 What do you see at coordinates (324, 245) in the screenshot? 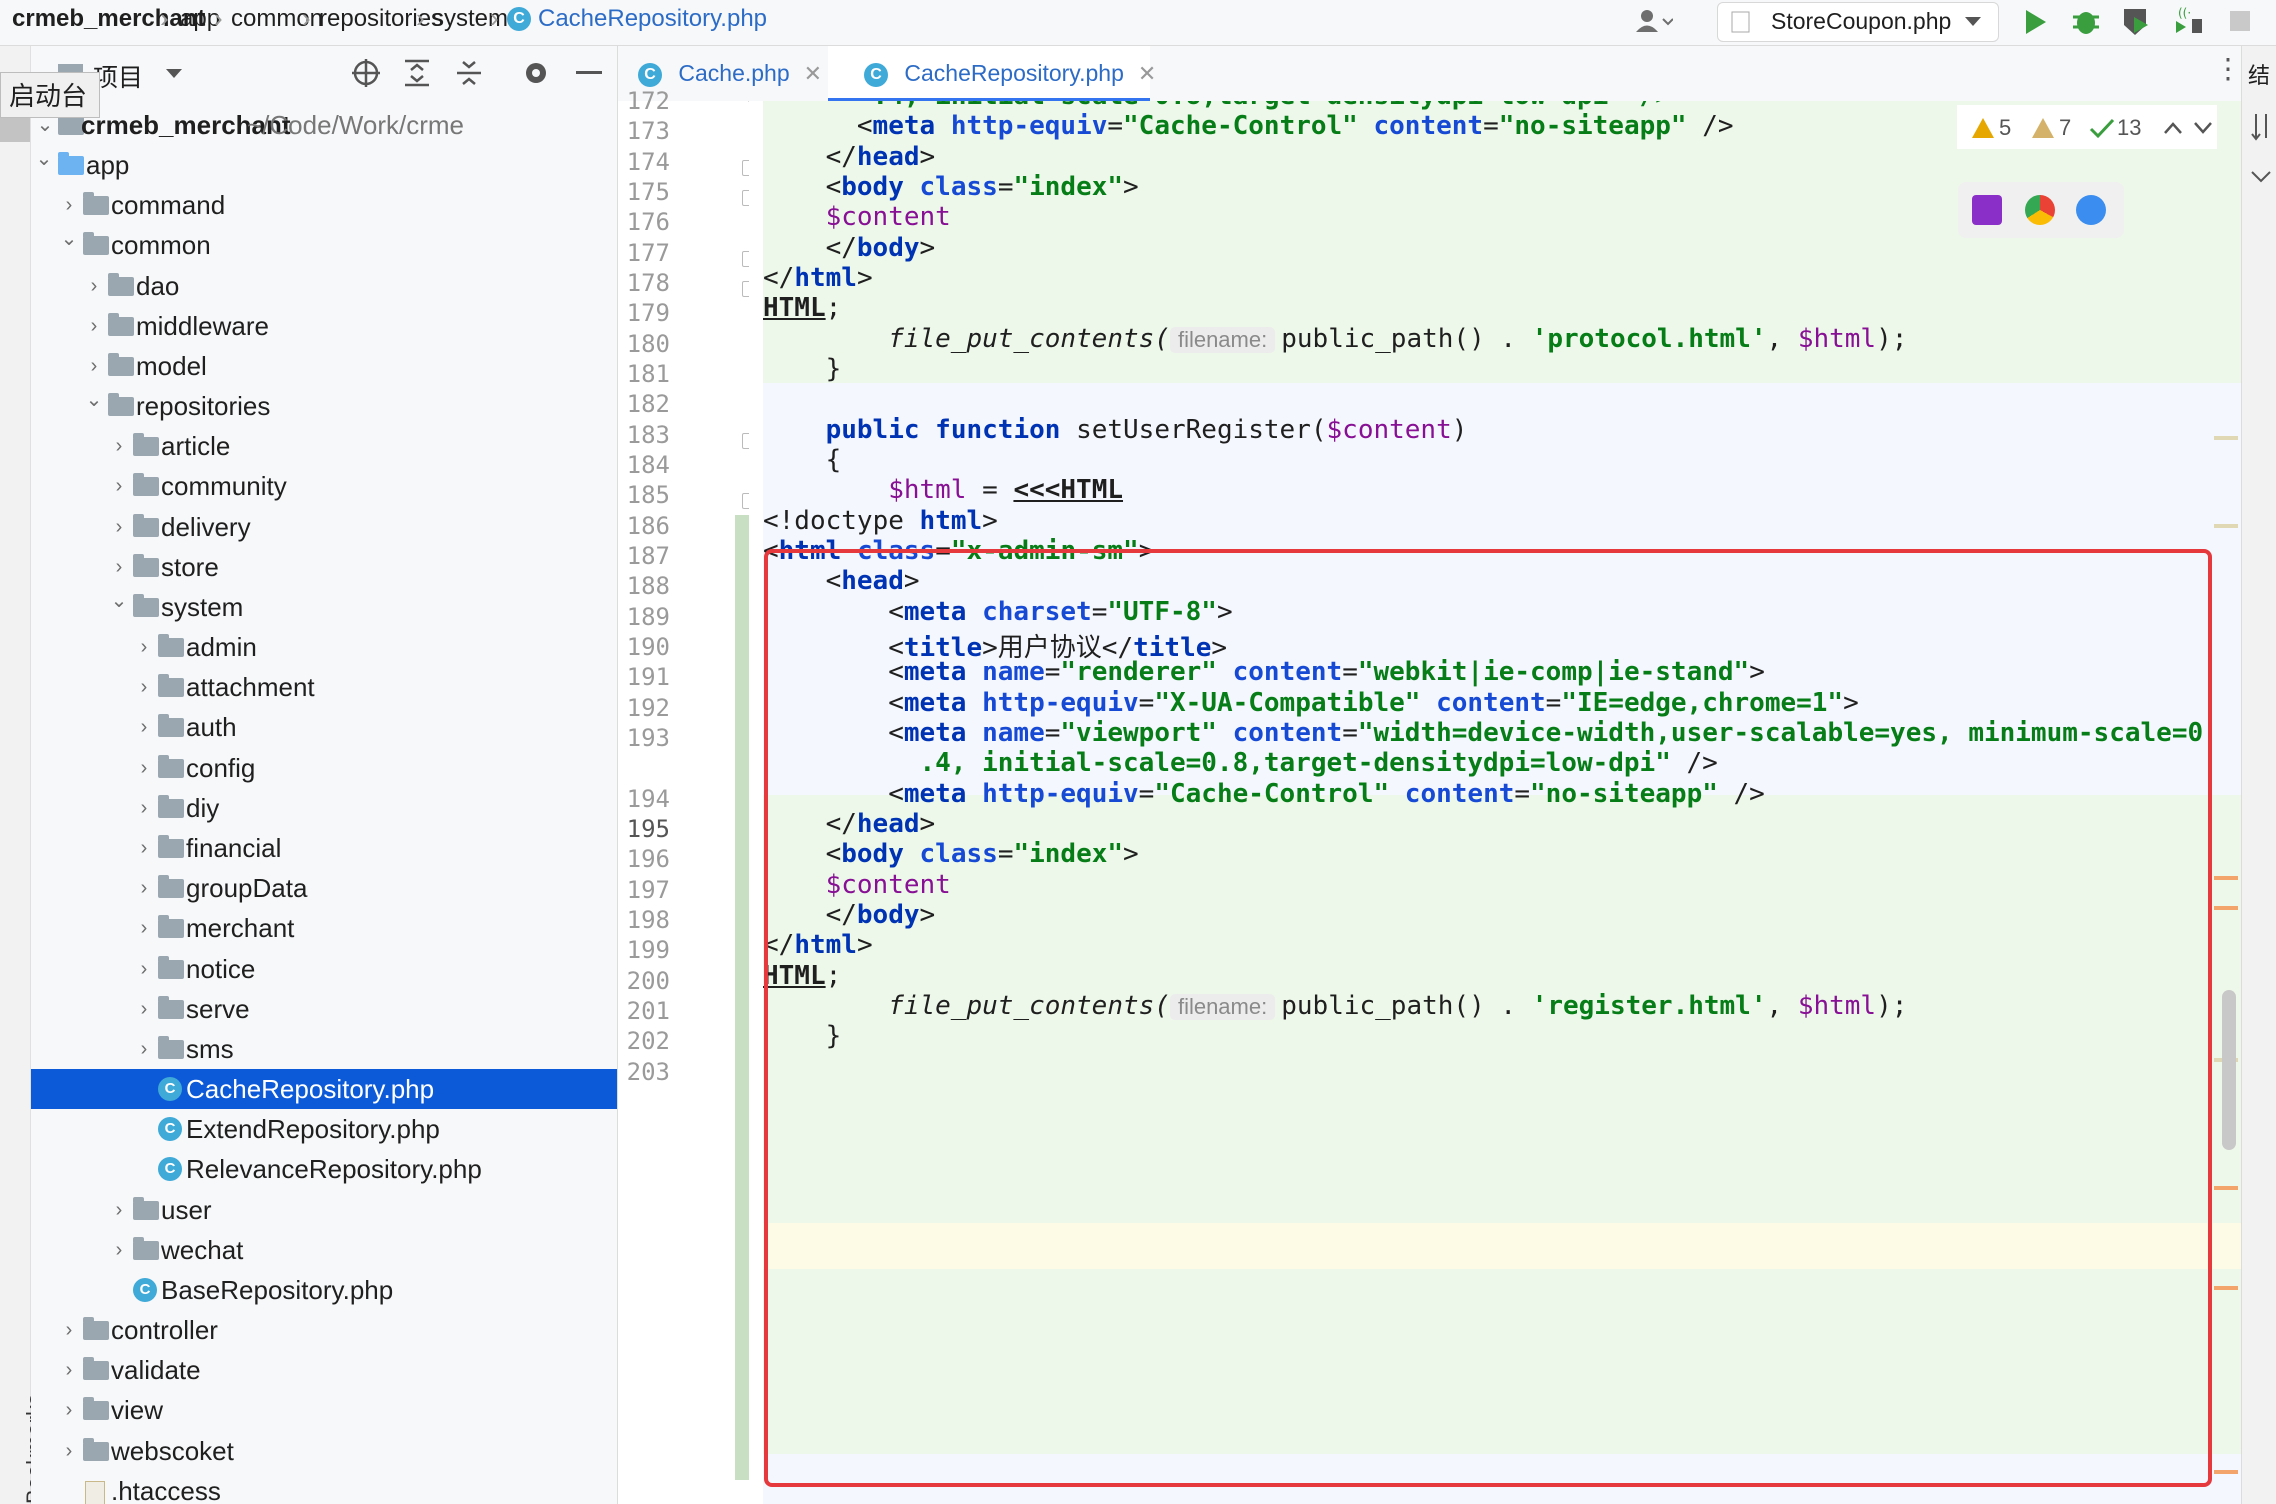
I see `tree-item: ⌄ common` at bounding box center [324, 245].